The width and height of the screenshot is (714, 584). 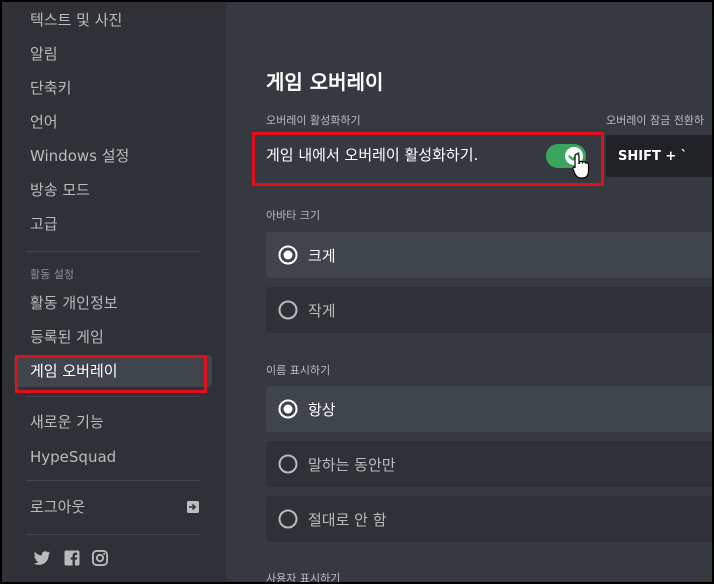 What do you see at coordinates (489, 255) in the screenshot?
I see `avatar-size-option-large: 크게` at bounding box center [489, 255].